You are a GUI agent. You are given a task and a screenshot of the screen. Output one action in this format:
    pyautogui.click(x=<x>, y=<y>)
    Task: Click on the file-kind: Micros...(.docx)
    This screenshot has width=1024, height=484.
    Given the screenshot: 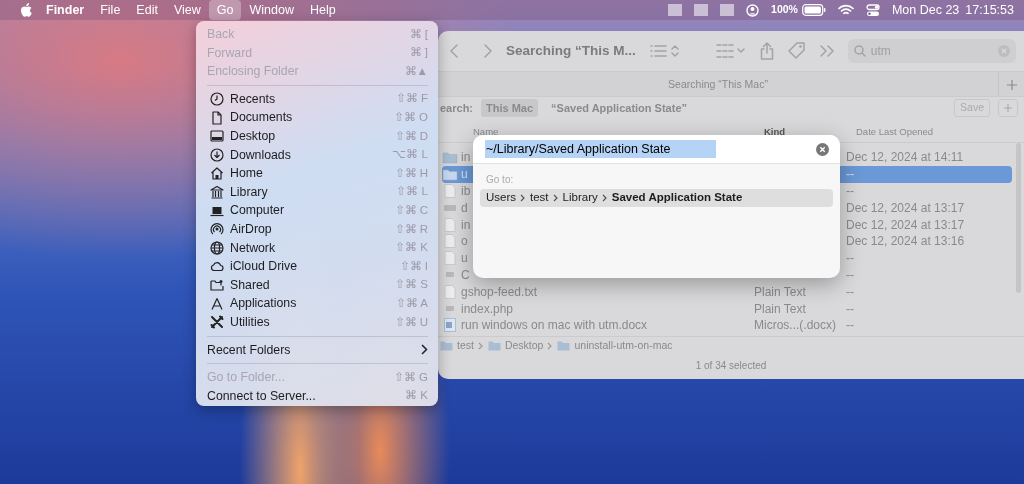 What is the action you would take?
    pyautogui.click(x=795, y=325)
    